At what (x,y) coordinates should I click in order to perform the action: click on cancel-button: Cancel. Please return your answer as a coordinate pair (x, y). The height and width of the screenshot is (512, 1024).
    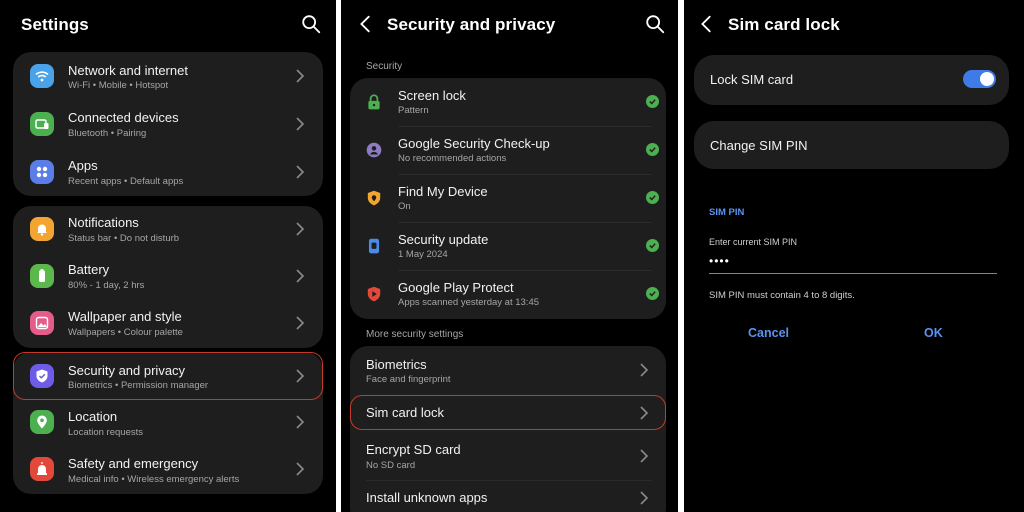
    Looking at the image, I should click on (768, 333).